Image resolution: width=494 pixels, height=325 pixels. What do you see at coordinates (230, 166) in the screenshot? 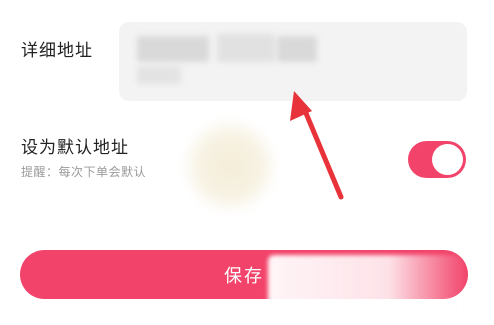
I see `blurred-overlay` at bounding box center [230, 166].